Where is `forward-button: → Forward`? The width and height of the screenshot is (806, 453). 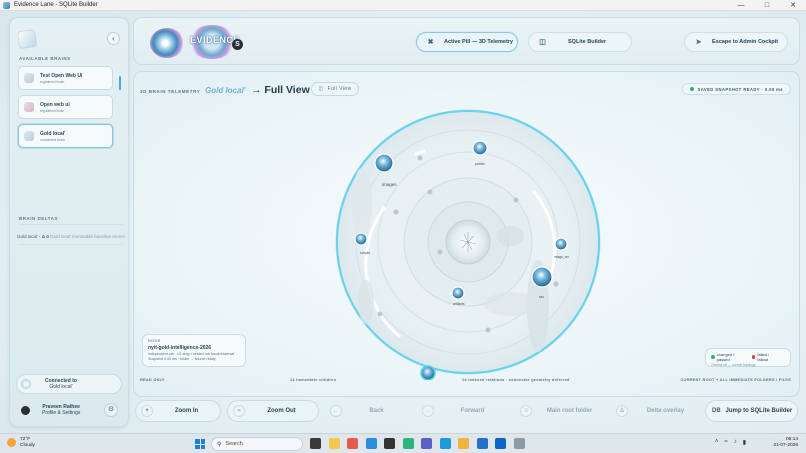 forward-button: → Forward is located at coordinates (464, 411).